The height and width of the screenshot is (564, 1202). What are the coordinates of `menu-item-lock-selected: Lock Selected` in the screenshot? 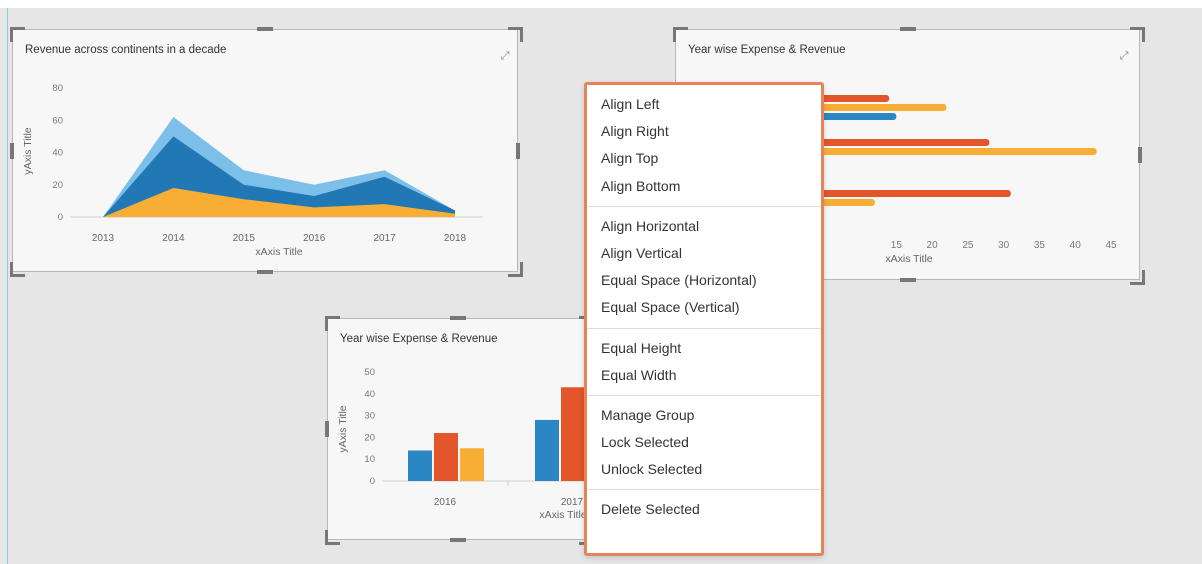 It's located at (704, 442).